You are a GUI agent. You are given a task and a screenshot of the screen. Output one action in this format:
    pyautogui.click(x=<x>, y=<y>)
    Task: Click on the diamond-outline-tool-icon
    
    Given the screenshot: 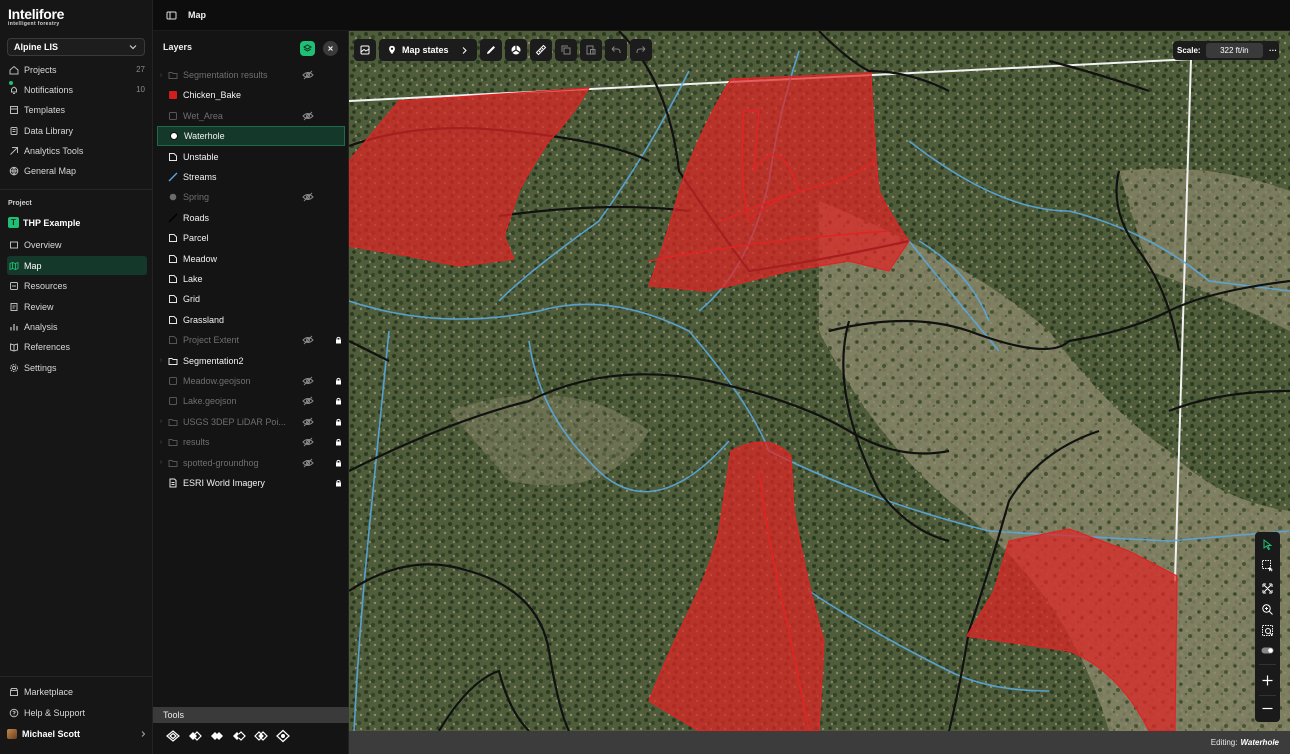 What is the action you would take?
    pyautogui.click(x=173, y=736)
    